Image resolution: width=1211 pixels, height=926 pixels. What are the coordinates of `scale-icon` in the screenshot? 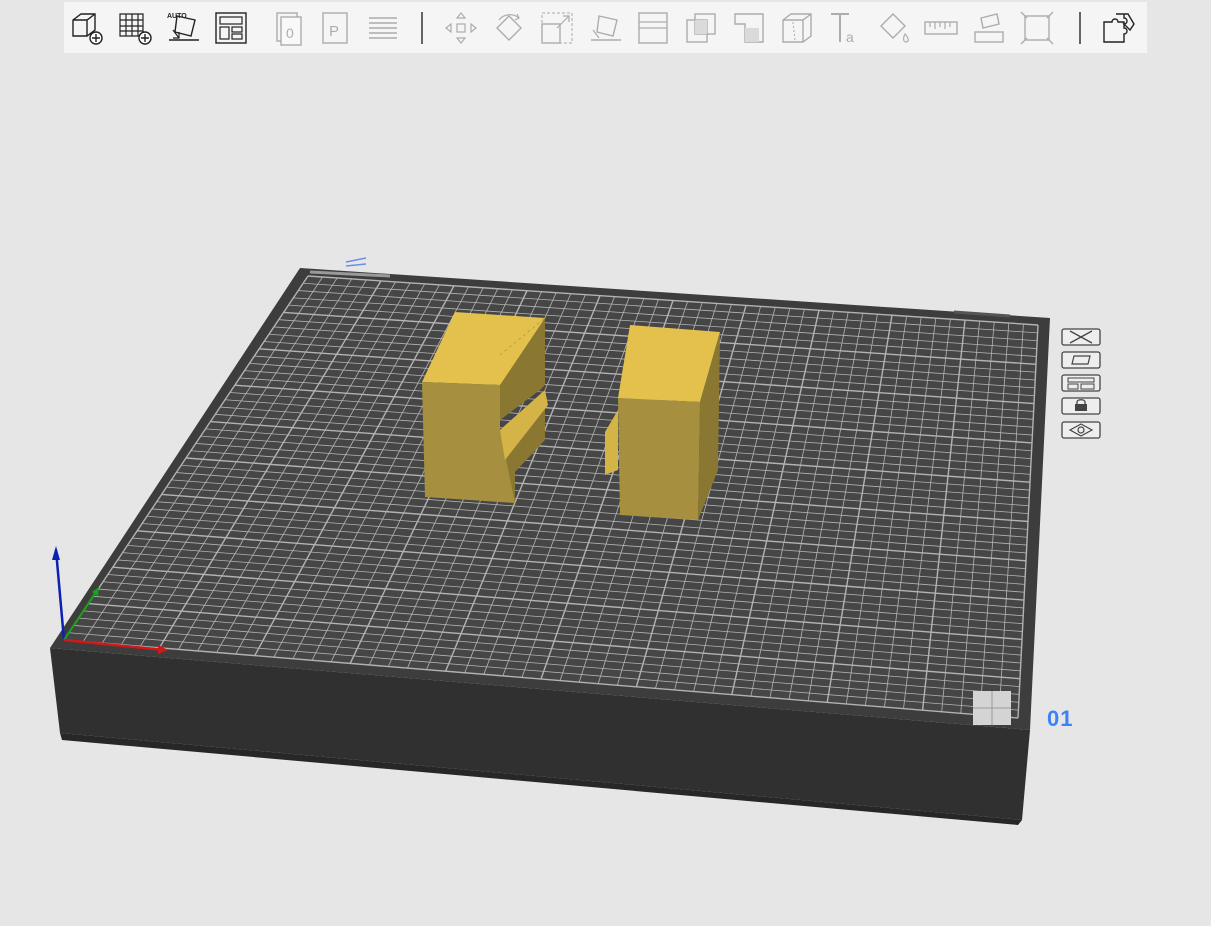 It's located at (557, 28).